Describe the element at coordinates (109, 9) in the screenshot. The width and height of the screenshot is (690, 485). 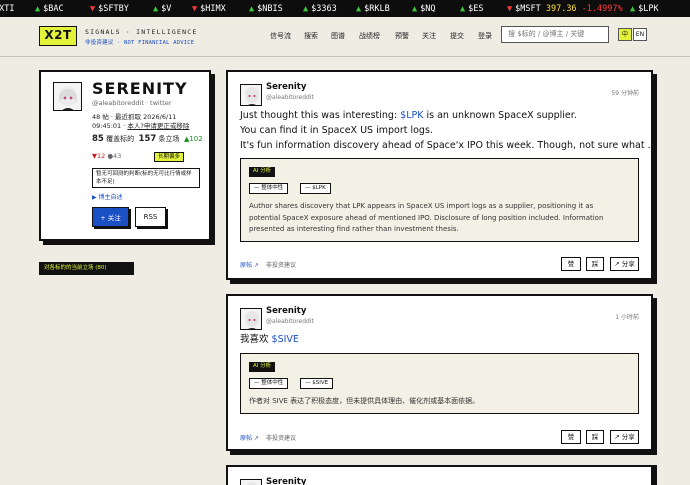
I see `ticker-item: ▼ $SFTBY` at that location.